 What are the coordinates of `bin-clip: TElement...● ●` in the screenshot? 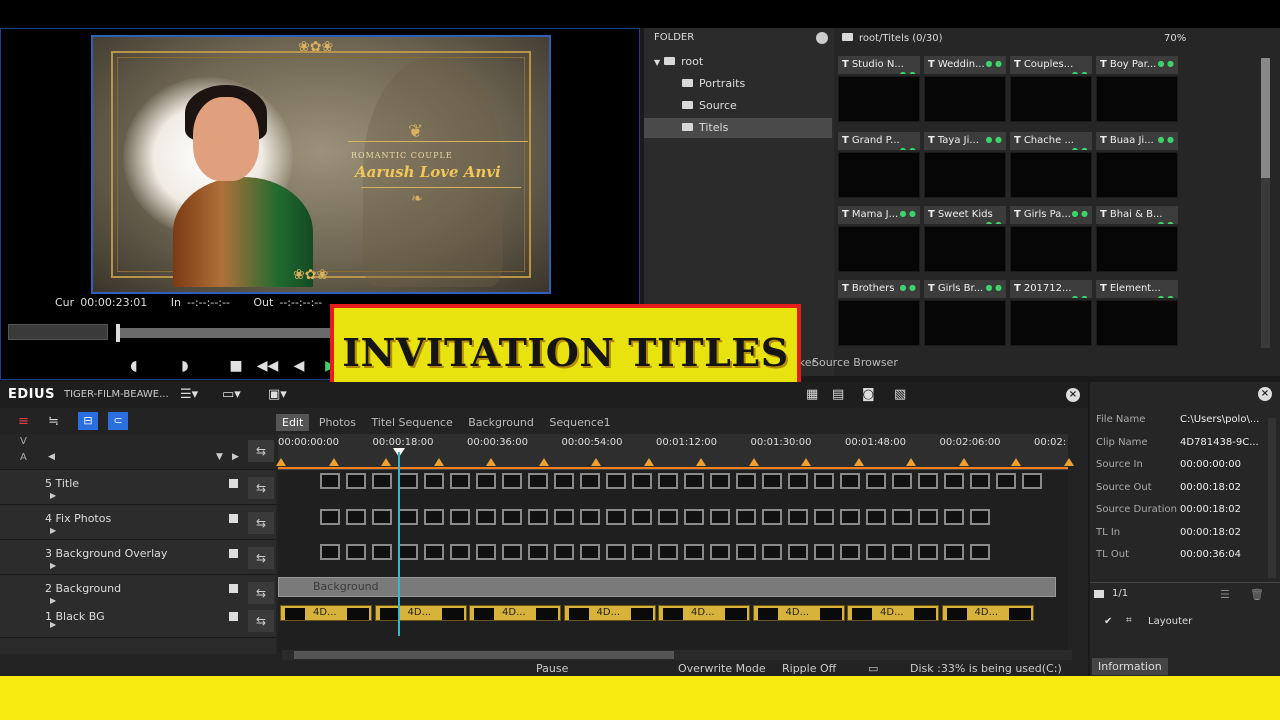 It's located at (1137, 315).